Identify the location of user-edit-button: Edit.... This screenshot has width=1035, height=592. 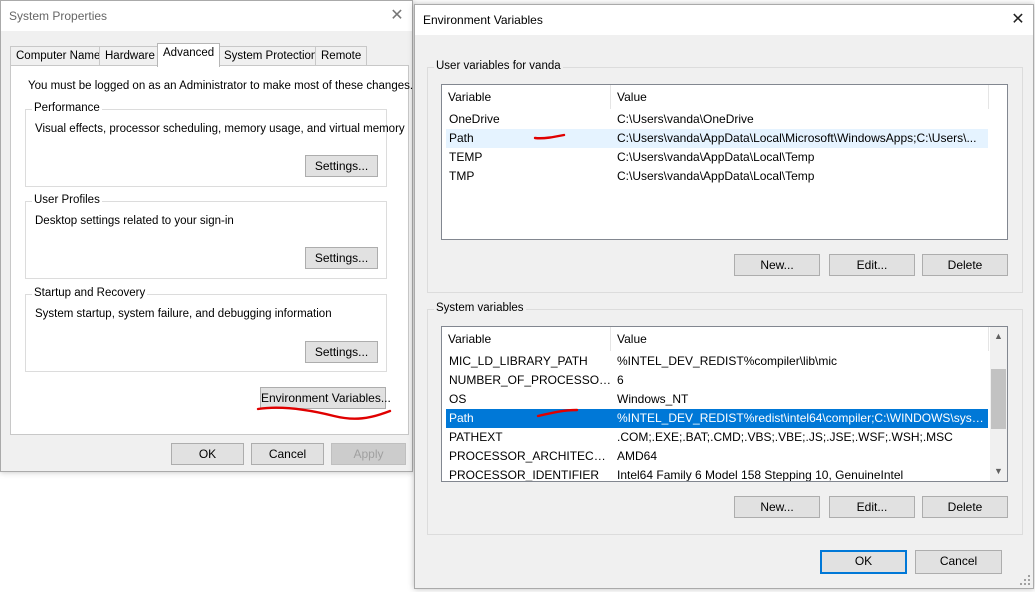
(872, 265).